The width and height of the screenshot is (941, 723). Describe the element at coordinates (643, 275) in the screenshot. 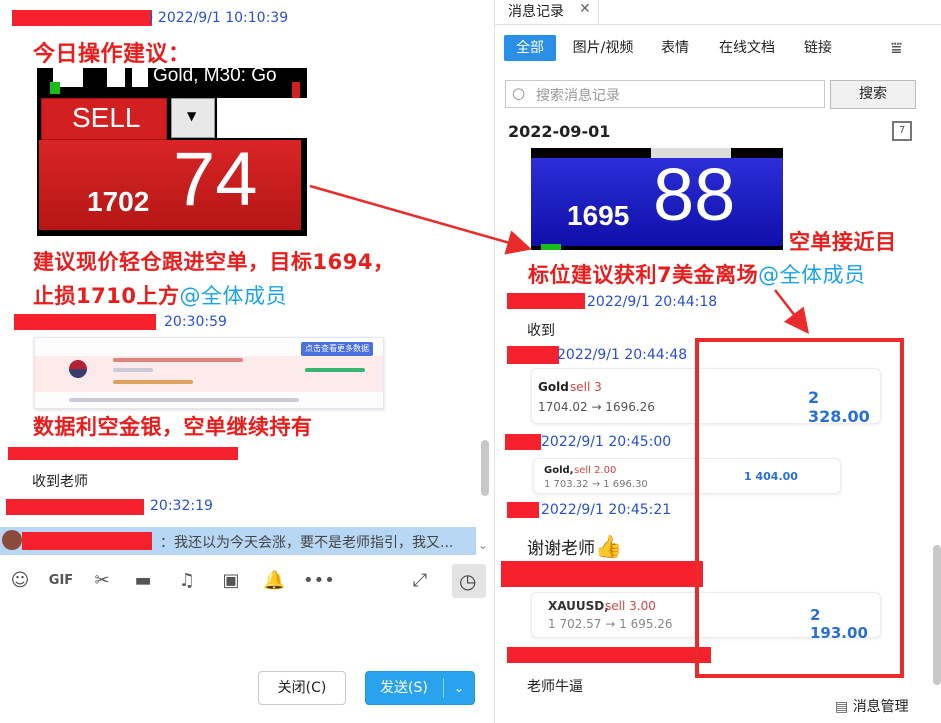

I see `annotation-text: 标位建议获利7美金离场` at that location.